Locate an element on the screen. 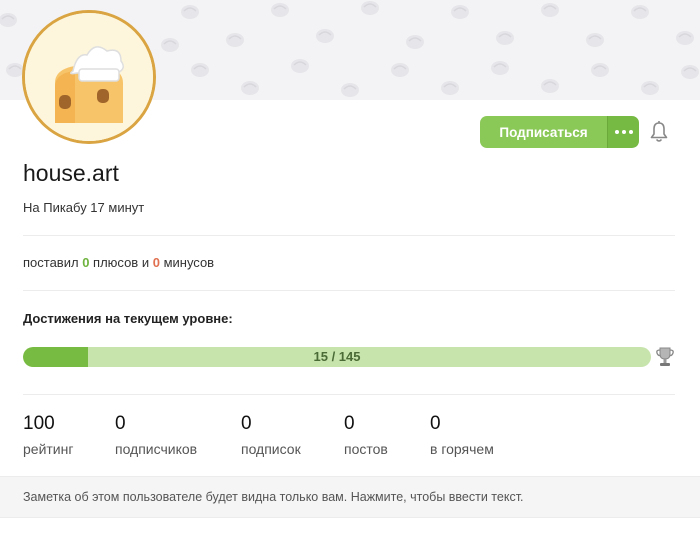 The height and width of the screenshot is (536, 700). bell-icon is located at coordinates (659, 132).